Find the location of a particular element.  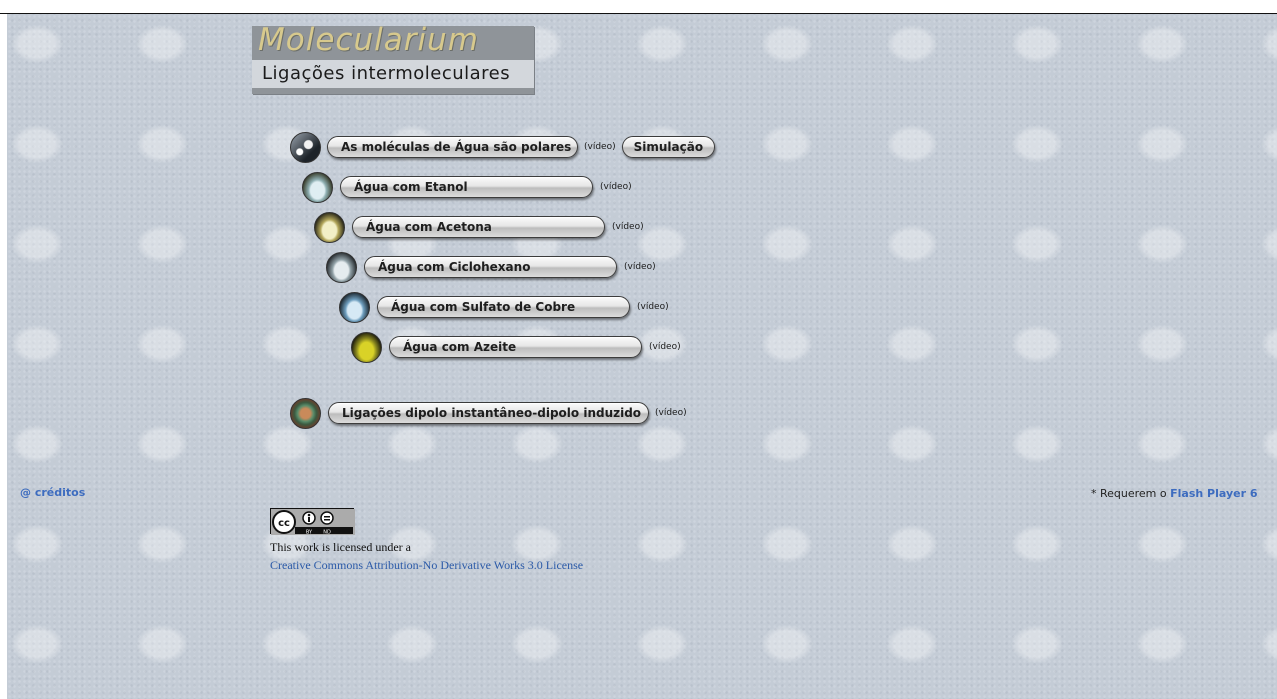

water-polar-button: As moléculas de Água são polares is located at coordinates (452, 147).